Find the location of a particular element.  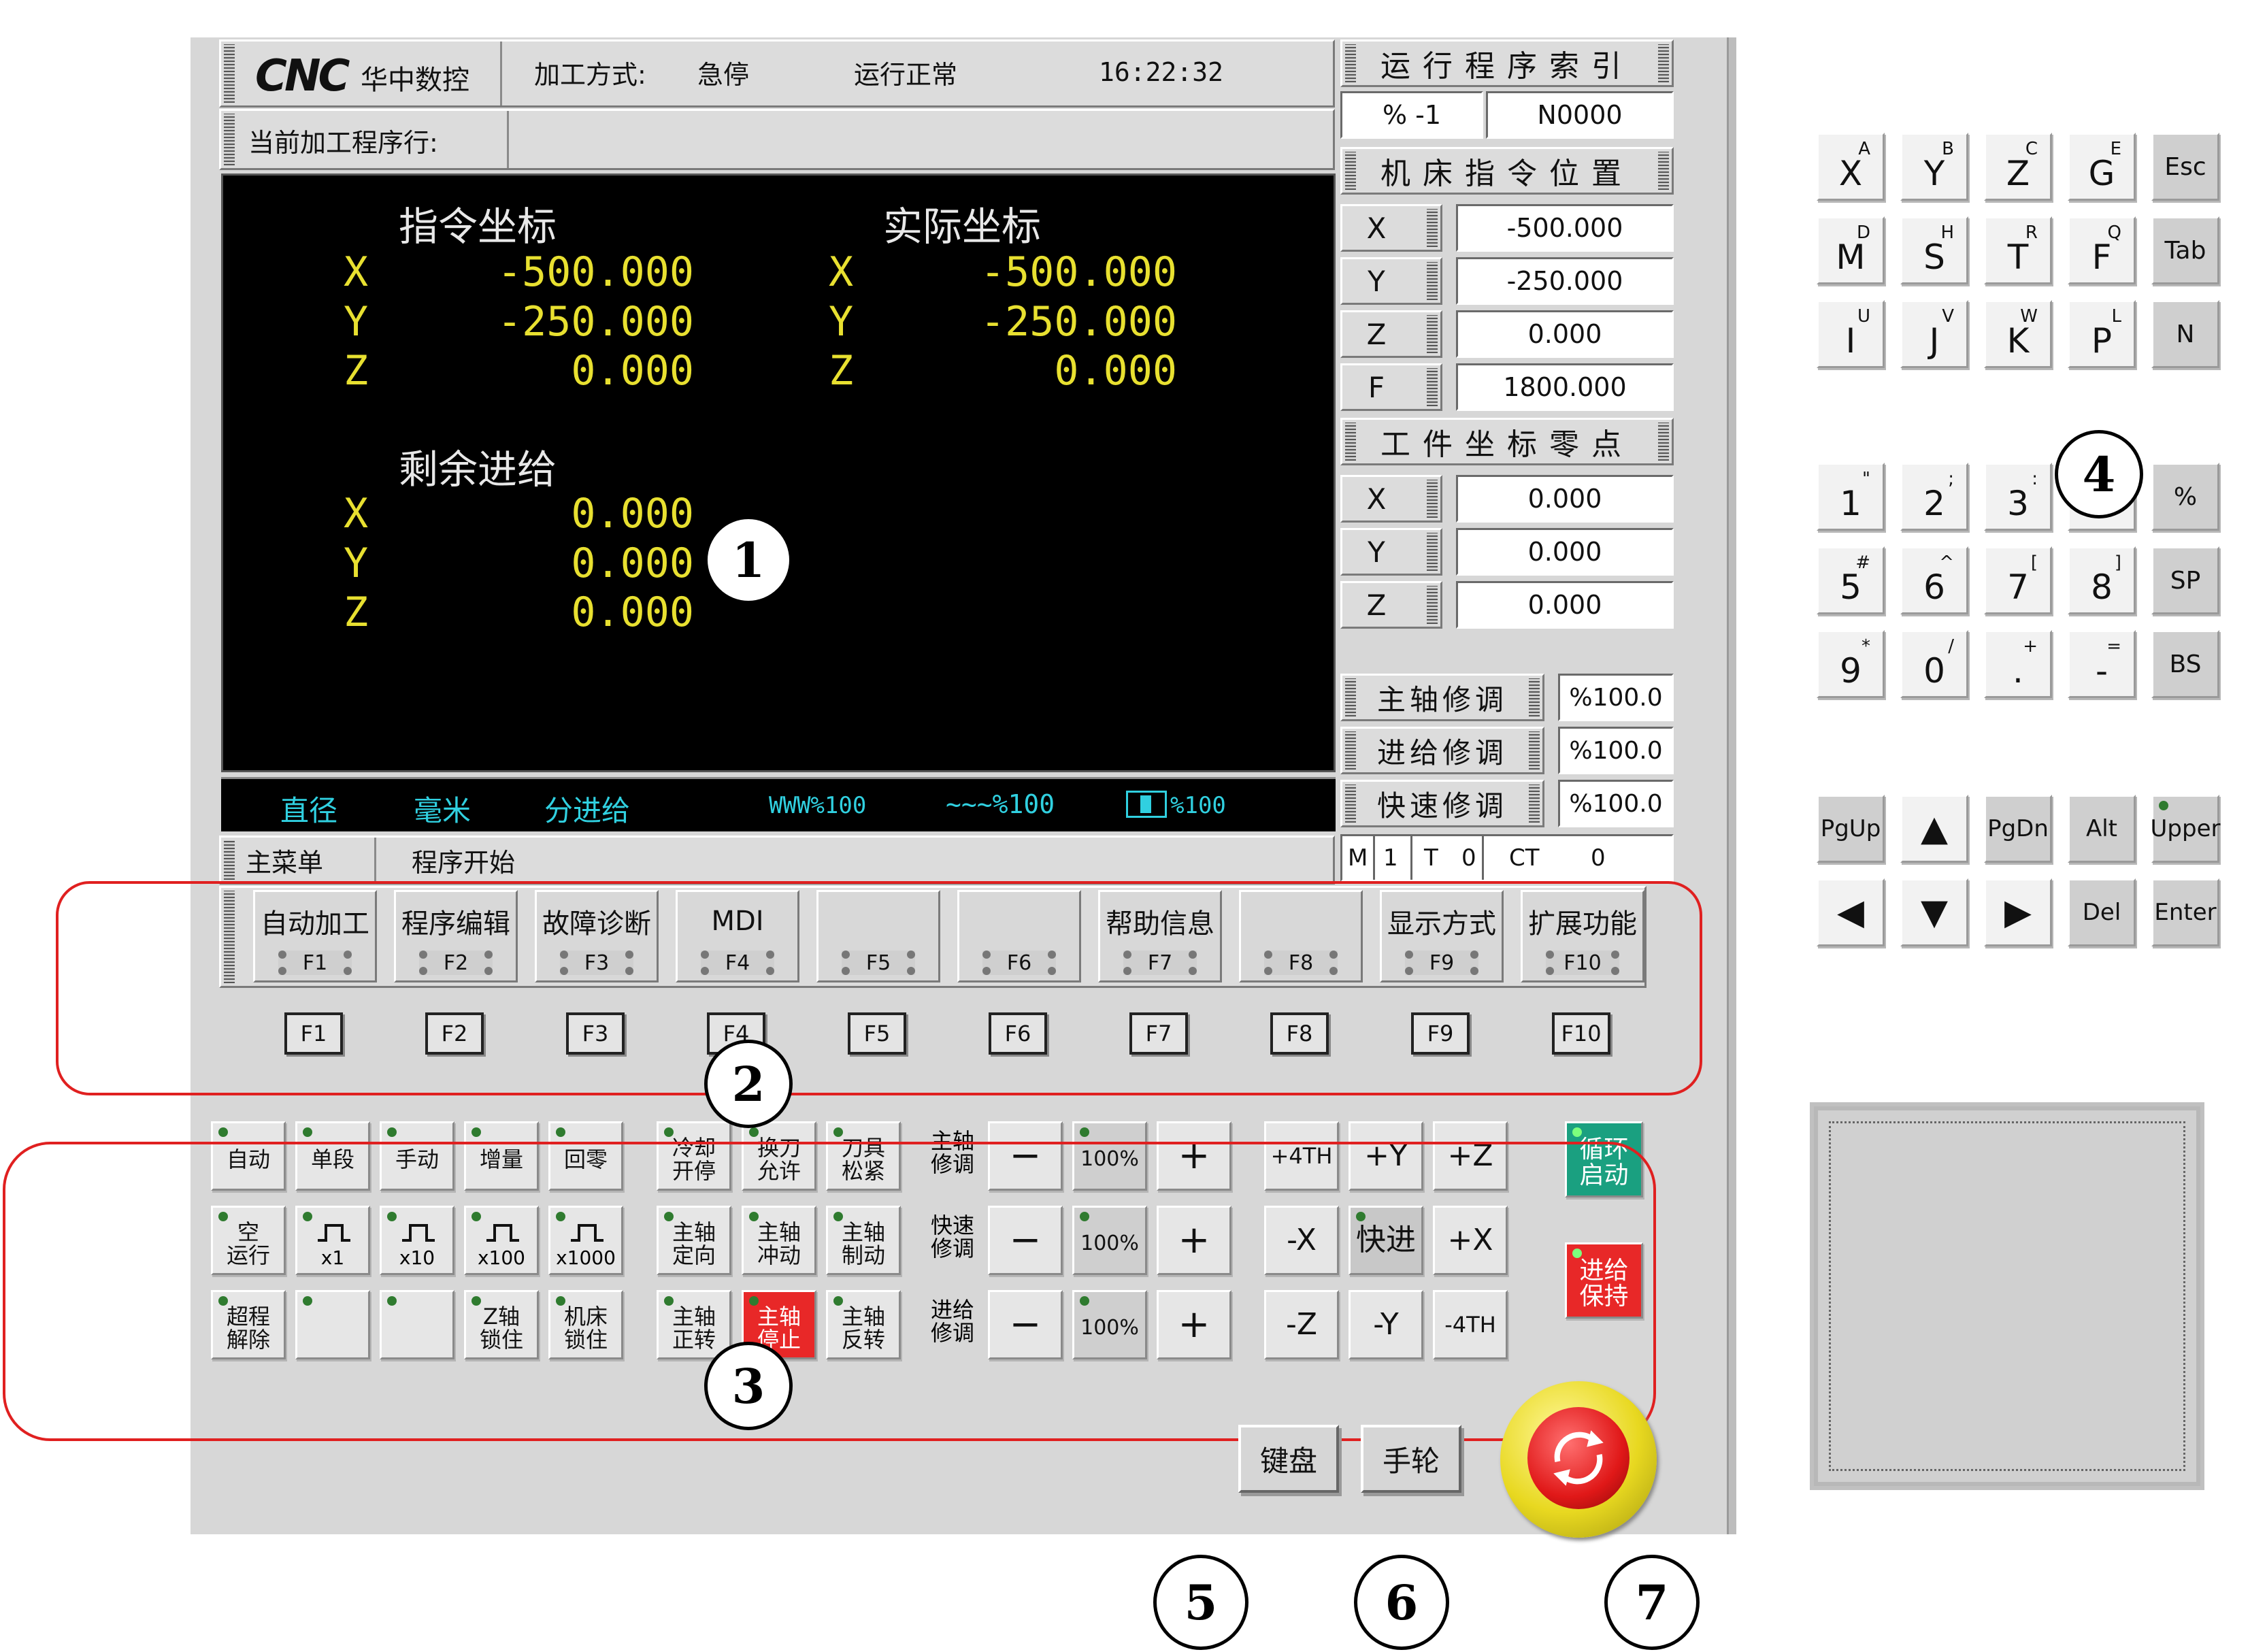

run-status: 运行正常 is located at coordinates (906, 74).